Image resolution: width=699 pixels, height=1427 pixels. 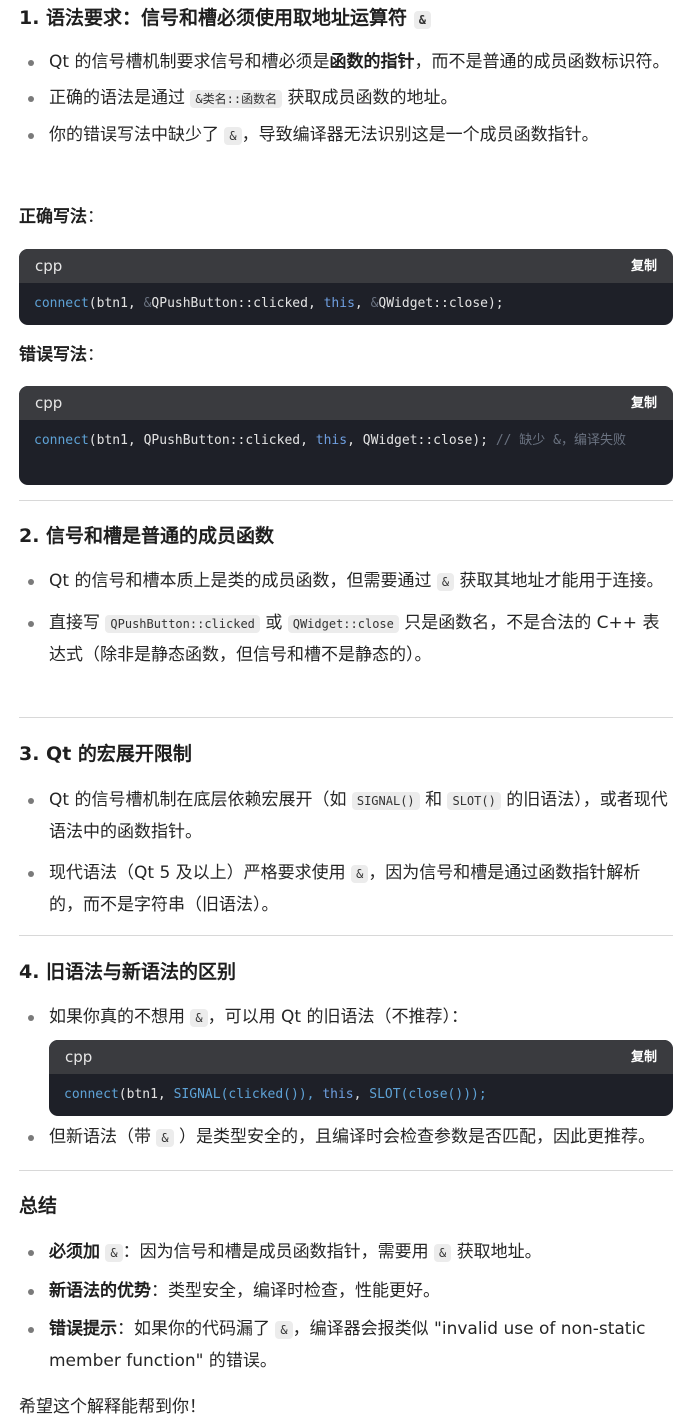 I want to click on inline-code: QPushButton::clicked, so click(x=182, y=624).